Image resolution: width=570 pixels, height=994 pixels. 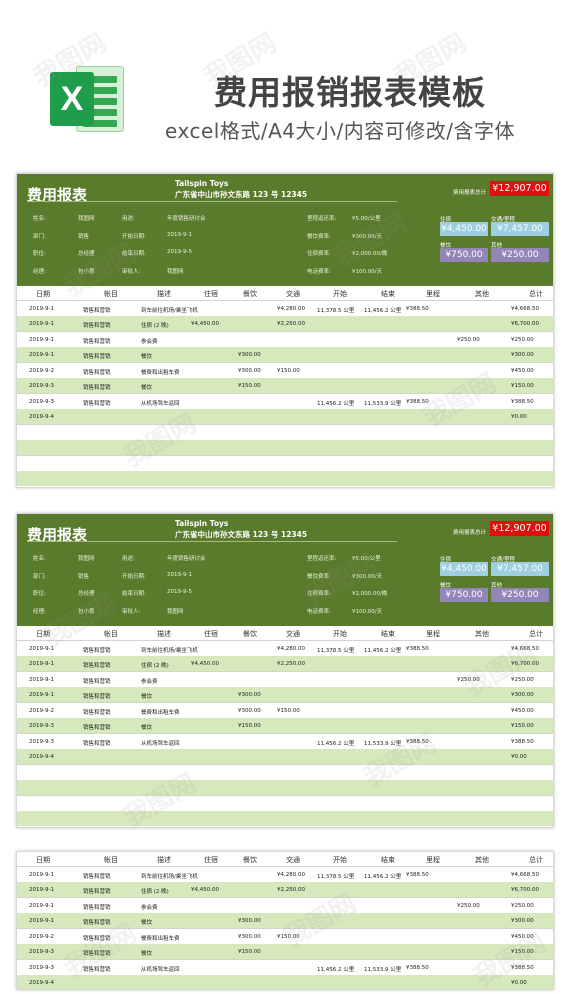 I want to click on cell-total: ¥0.00, so click(x=519, y=983).